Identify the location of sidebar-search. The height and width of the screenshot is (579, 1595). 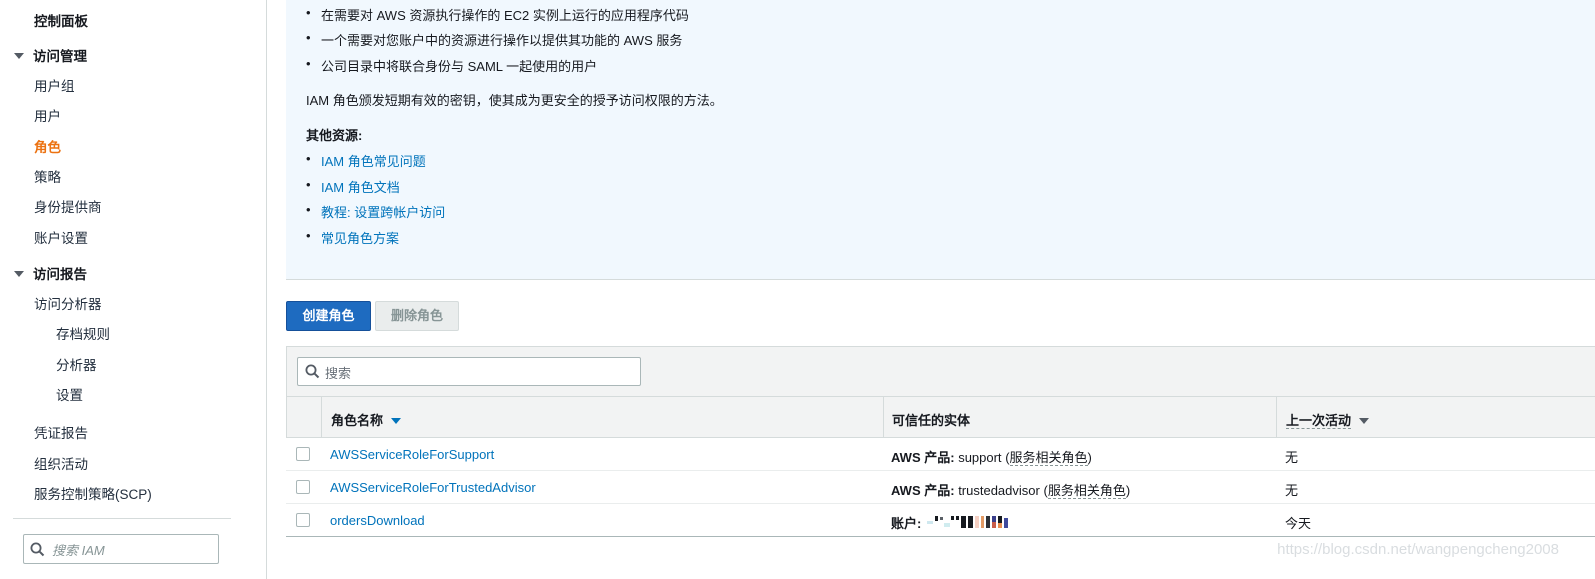
(121, 549).